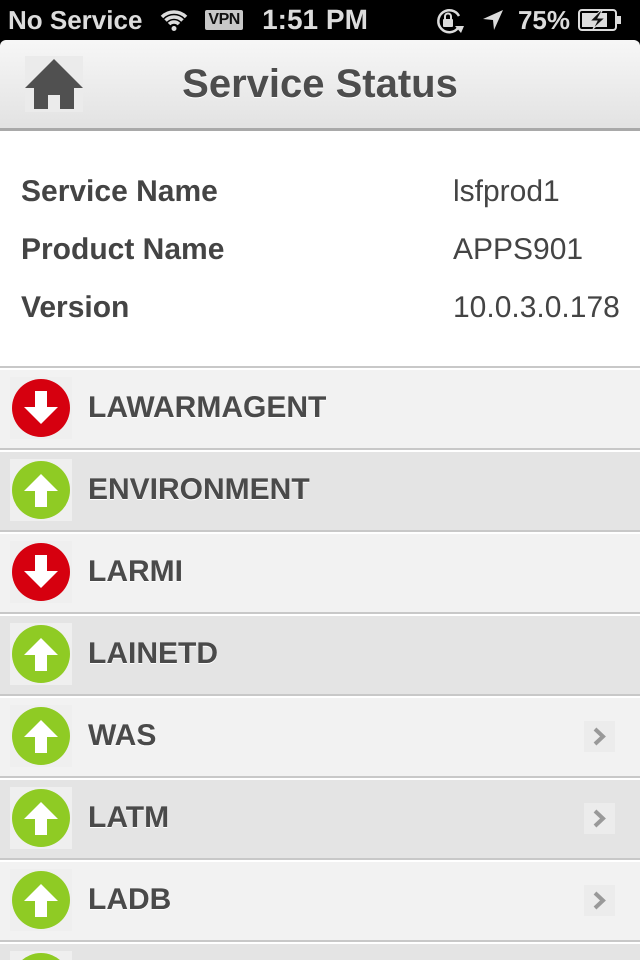  I want to click on vpn-badge: VPN, so click(224, 20).